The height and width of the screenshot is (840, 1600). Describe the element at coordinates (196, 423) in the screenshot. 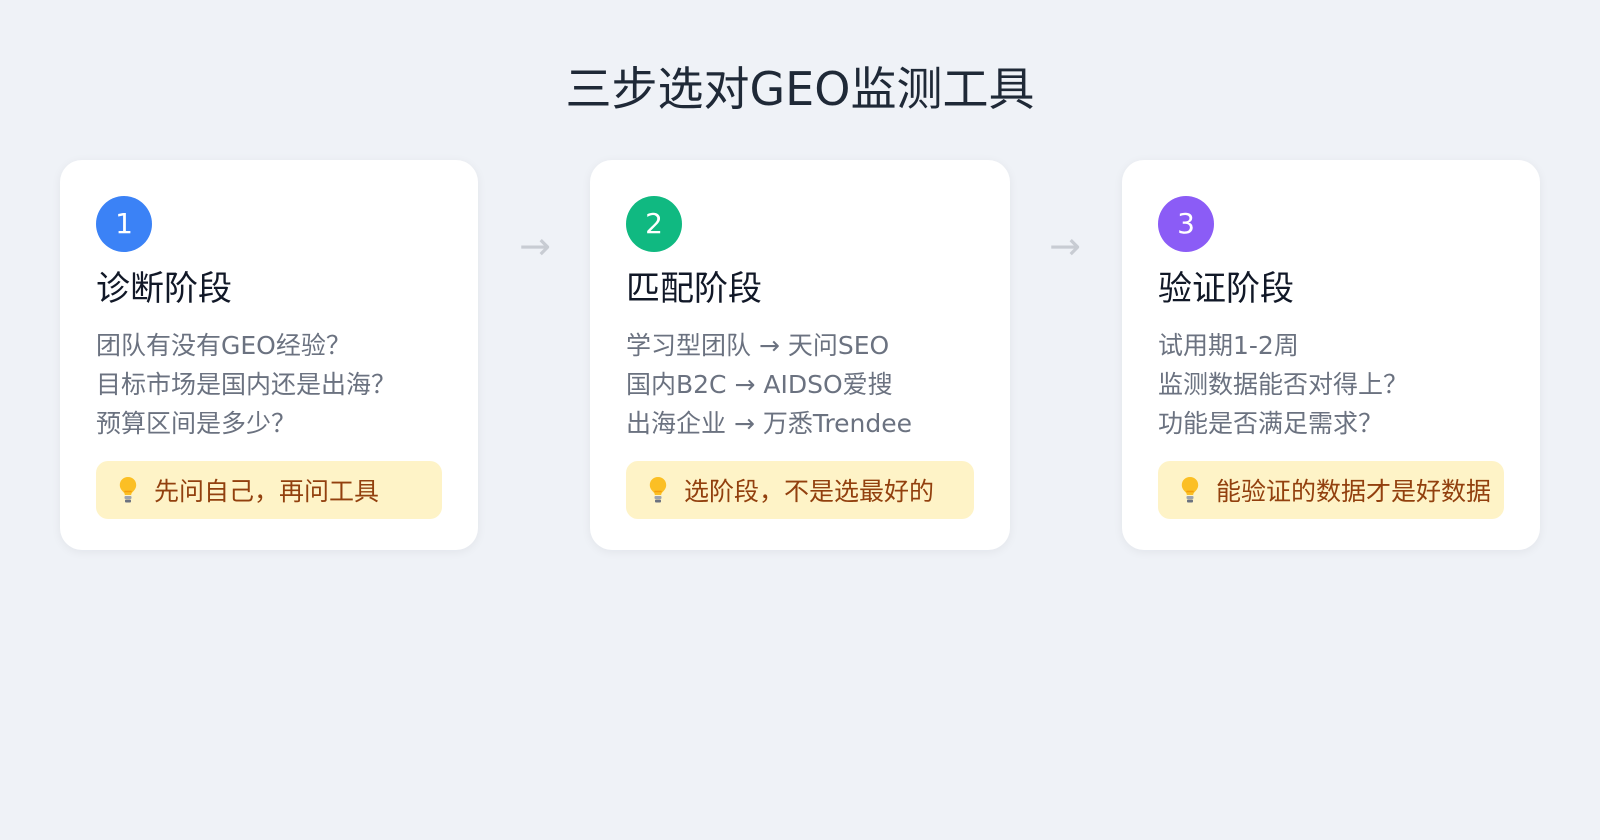

I see `step-question: 预算区间是多少？` at that location.